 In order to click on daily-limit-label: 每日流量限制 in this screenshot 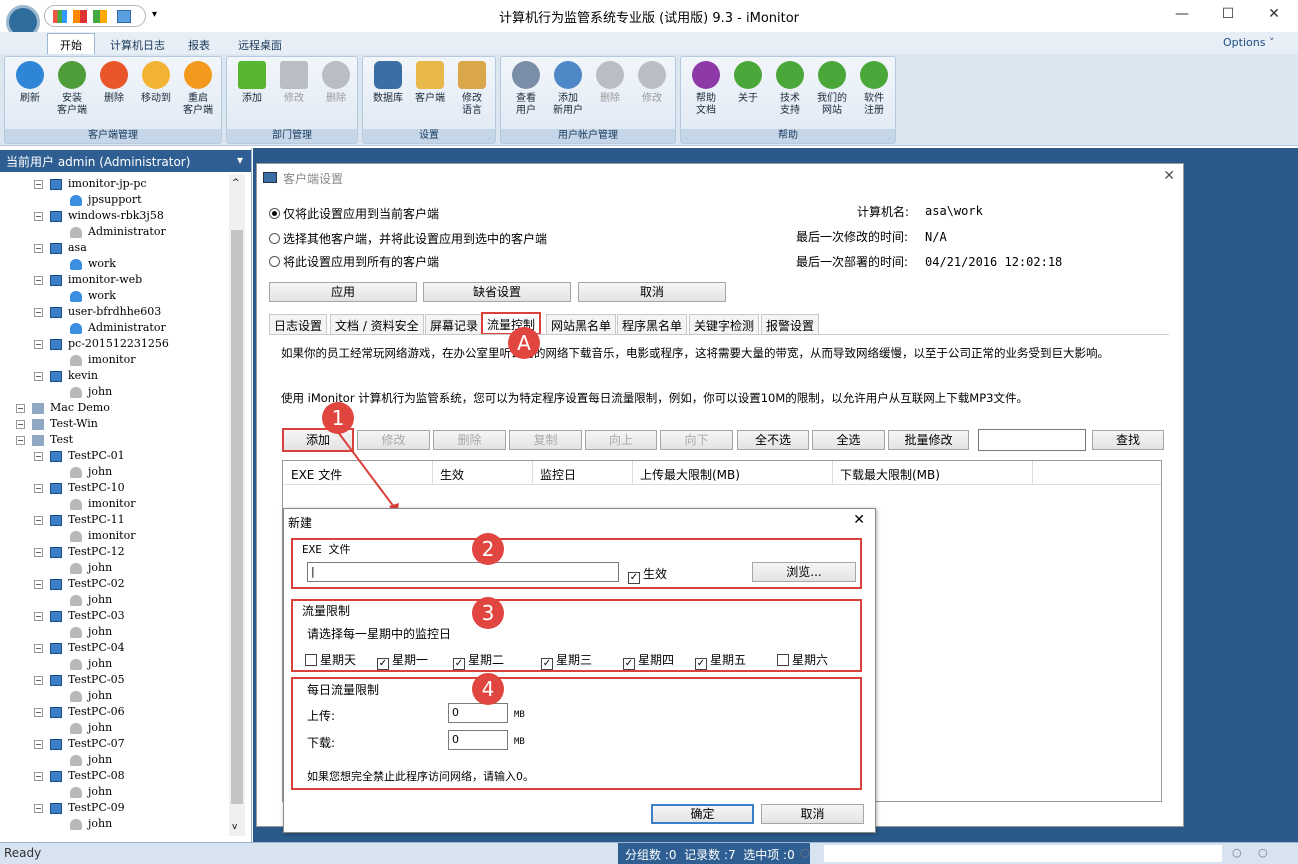, I will do `click(343, 690)`.